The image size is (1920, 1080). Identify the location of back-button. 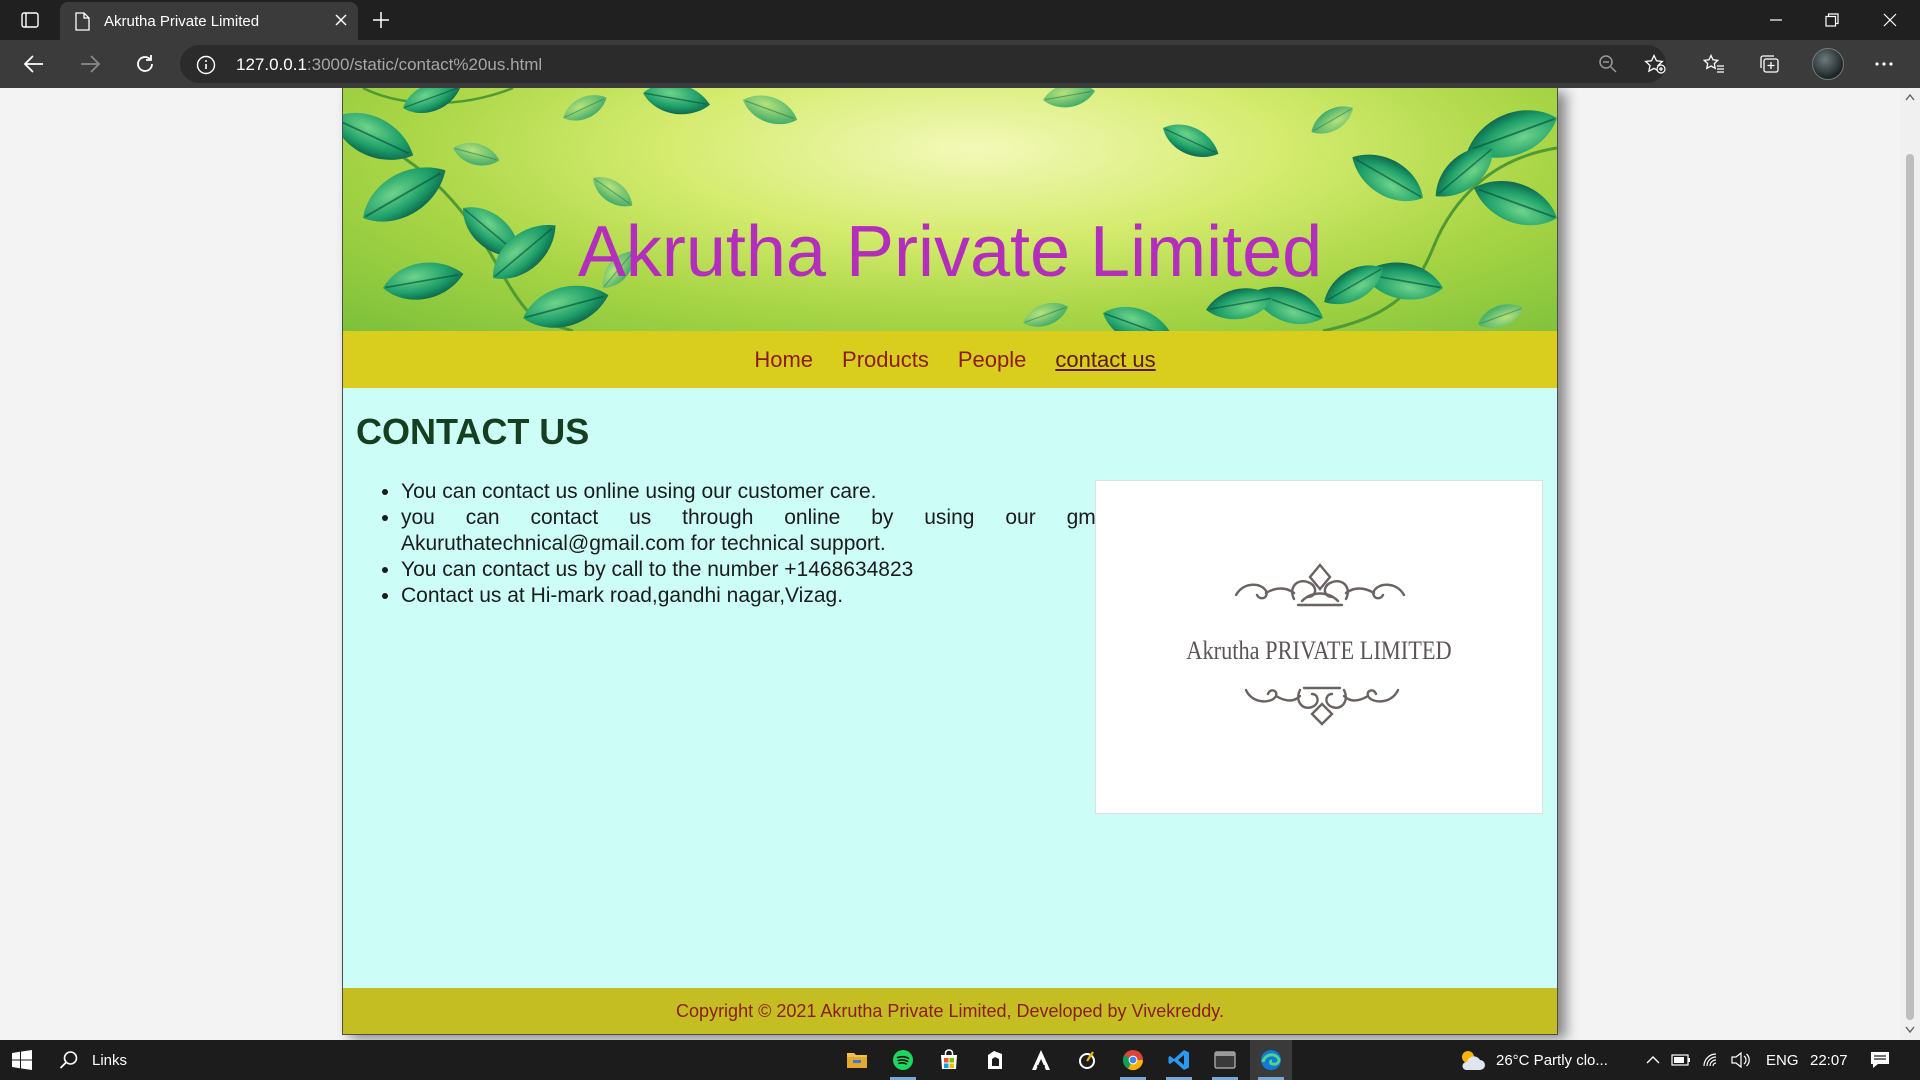
(34, 64).